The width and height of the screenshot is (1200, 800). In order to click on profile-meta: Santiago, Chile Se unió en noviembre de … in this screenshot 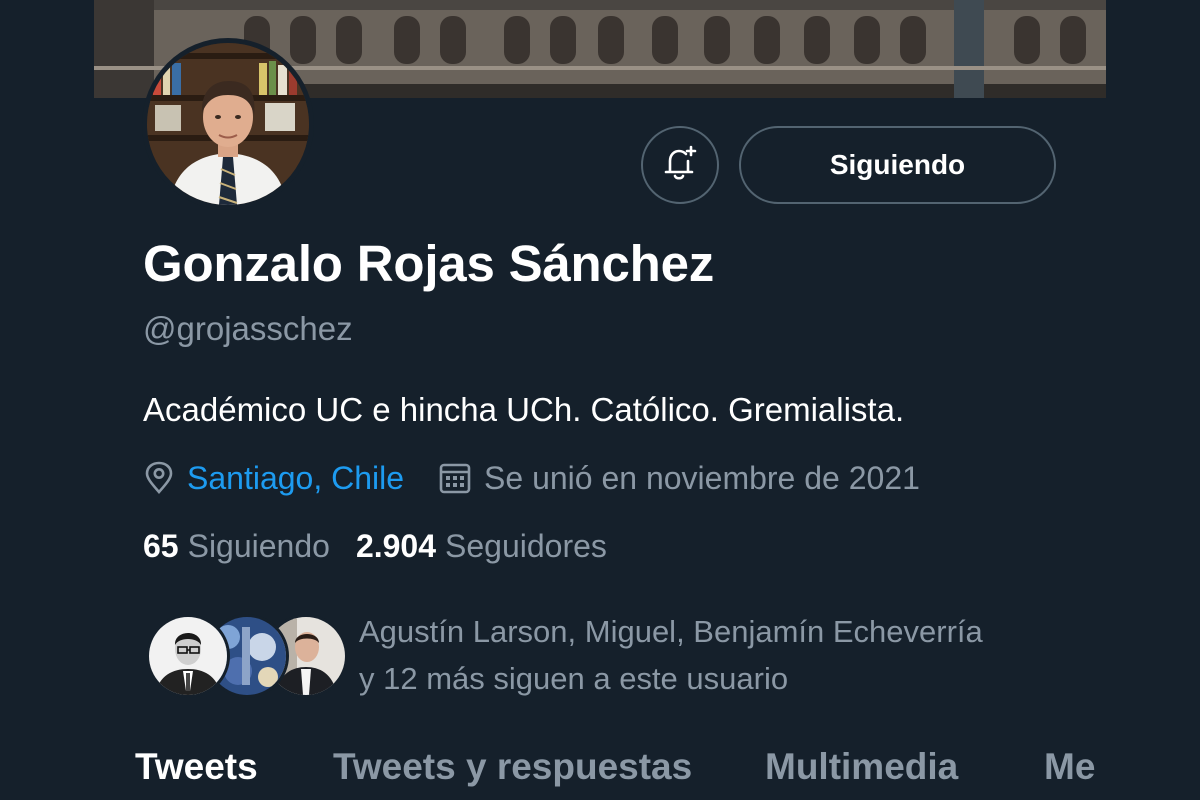, I will do `click(531, 478)`.